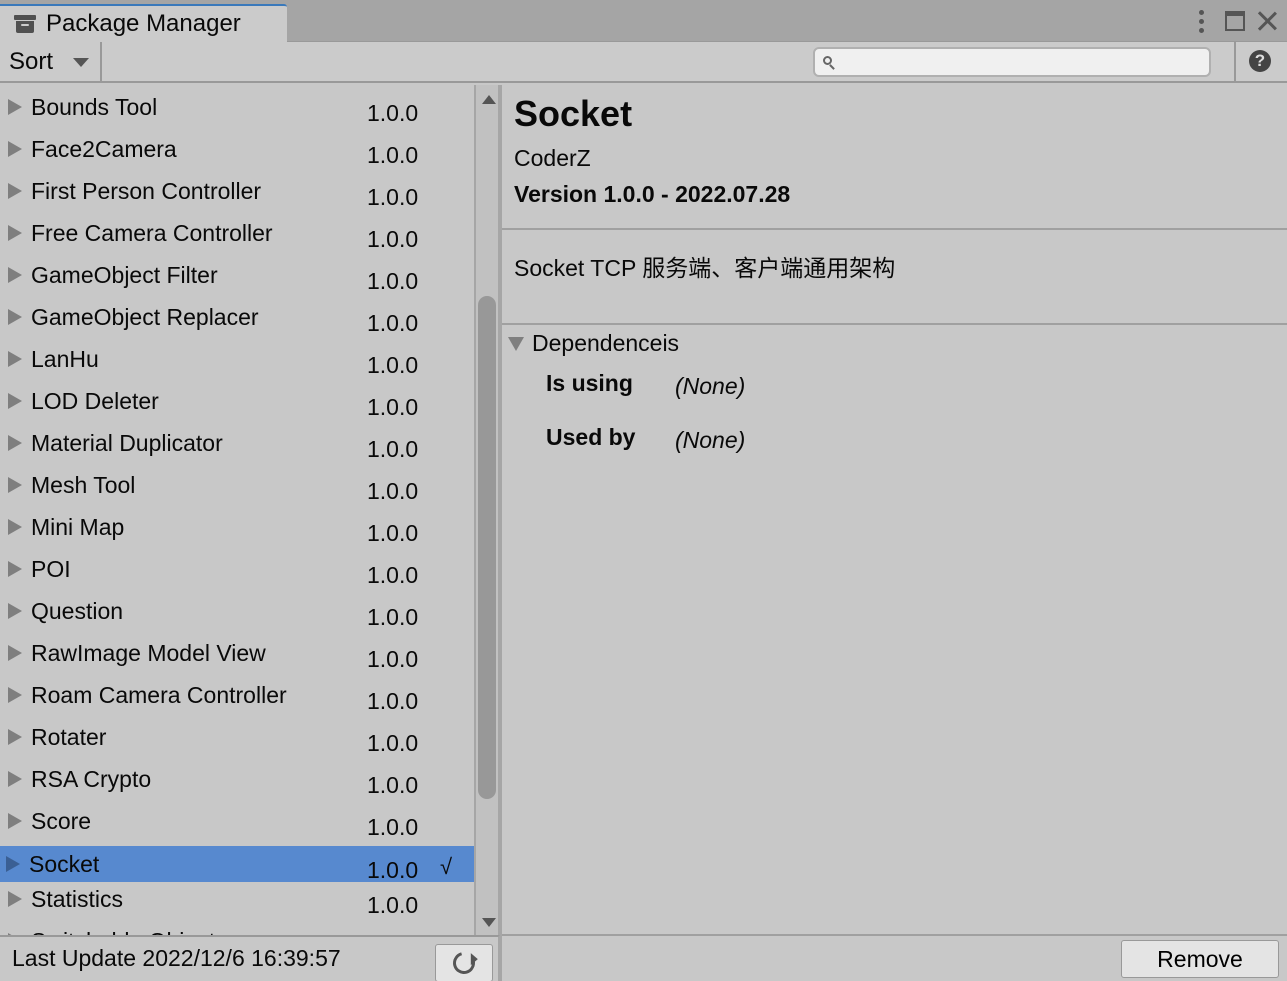 The width and height of the screenshot is (1287, 981). Describe the element at coordinates (489, 99) in the screenshot. I see `scroll-up-icon` at that location.